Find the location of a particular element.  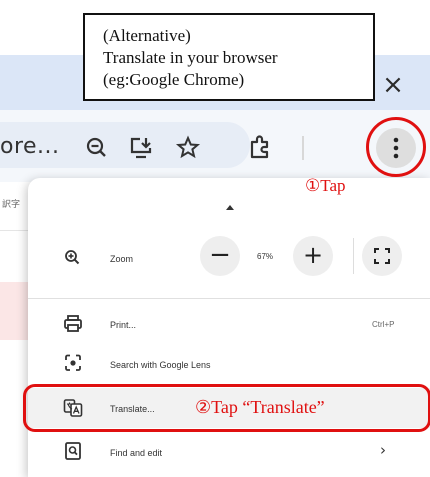

step-2-annotation: ②Tap “Translate” is located at coordinates (260, 407).